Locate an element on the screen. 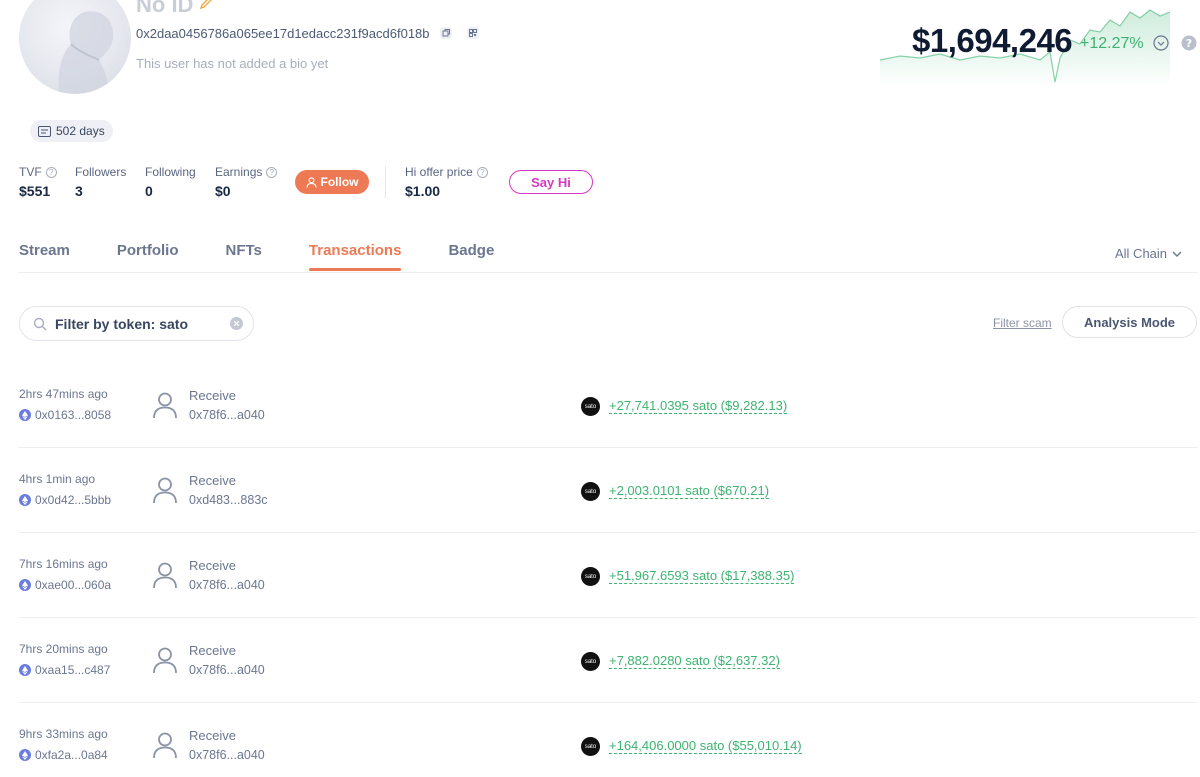 The width and height of the screenshot is (1200, 777). account-age-badge: 502 days is located at coordinates (71, 131).